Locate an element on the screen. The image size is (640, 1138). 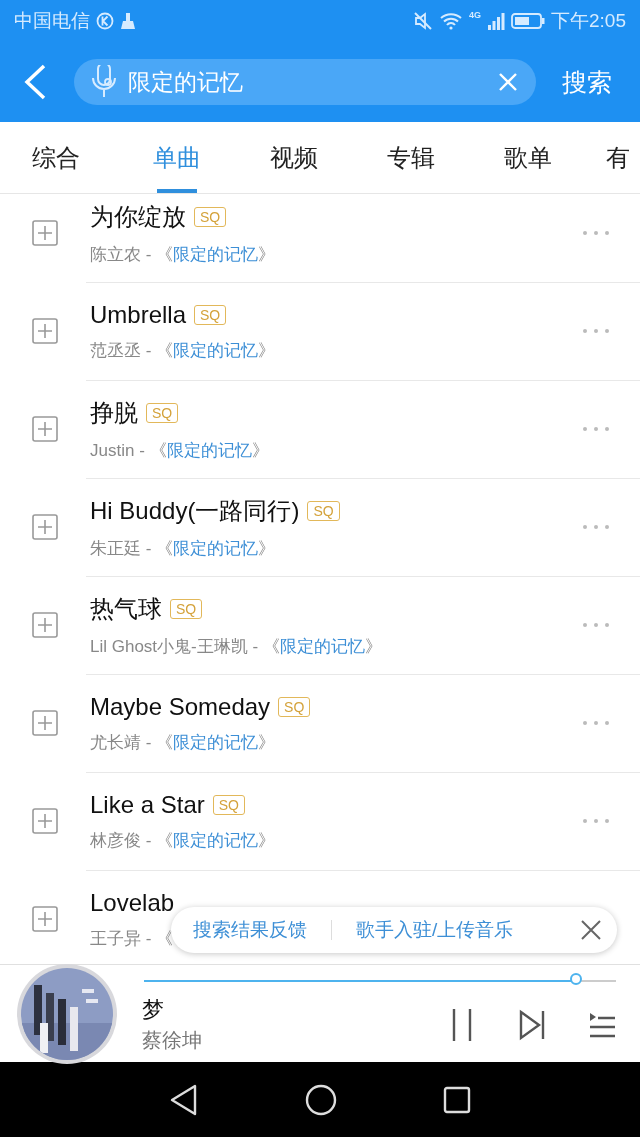
signal-icon is located at coordinates (496, 21).